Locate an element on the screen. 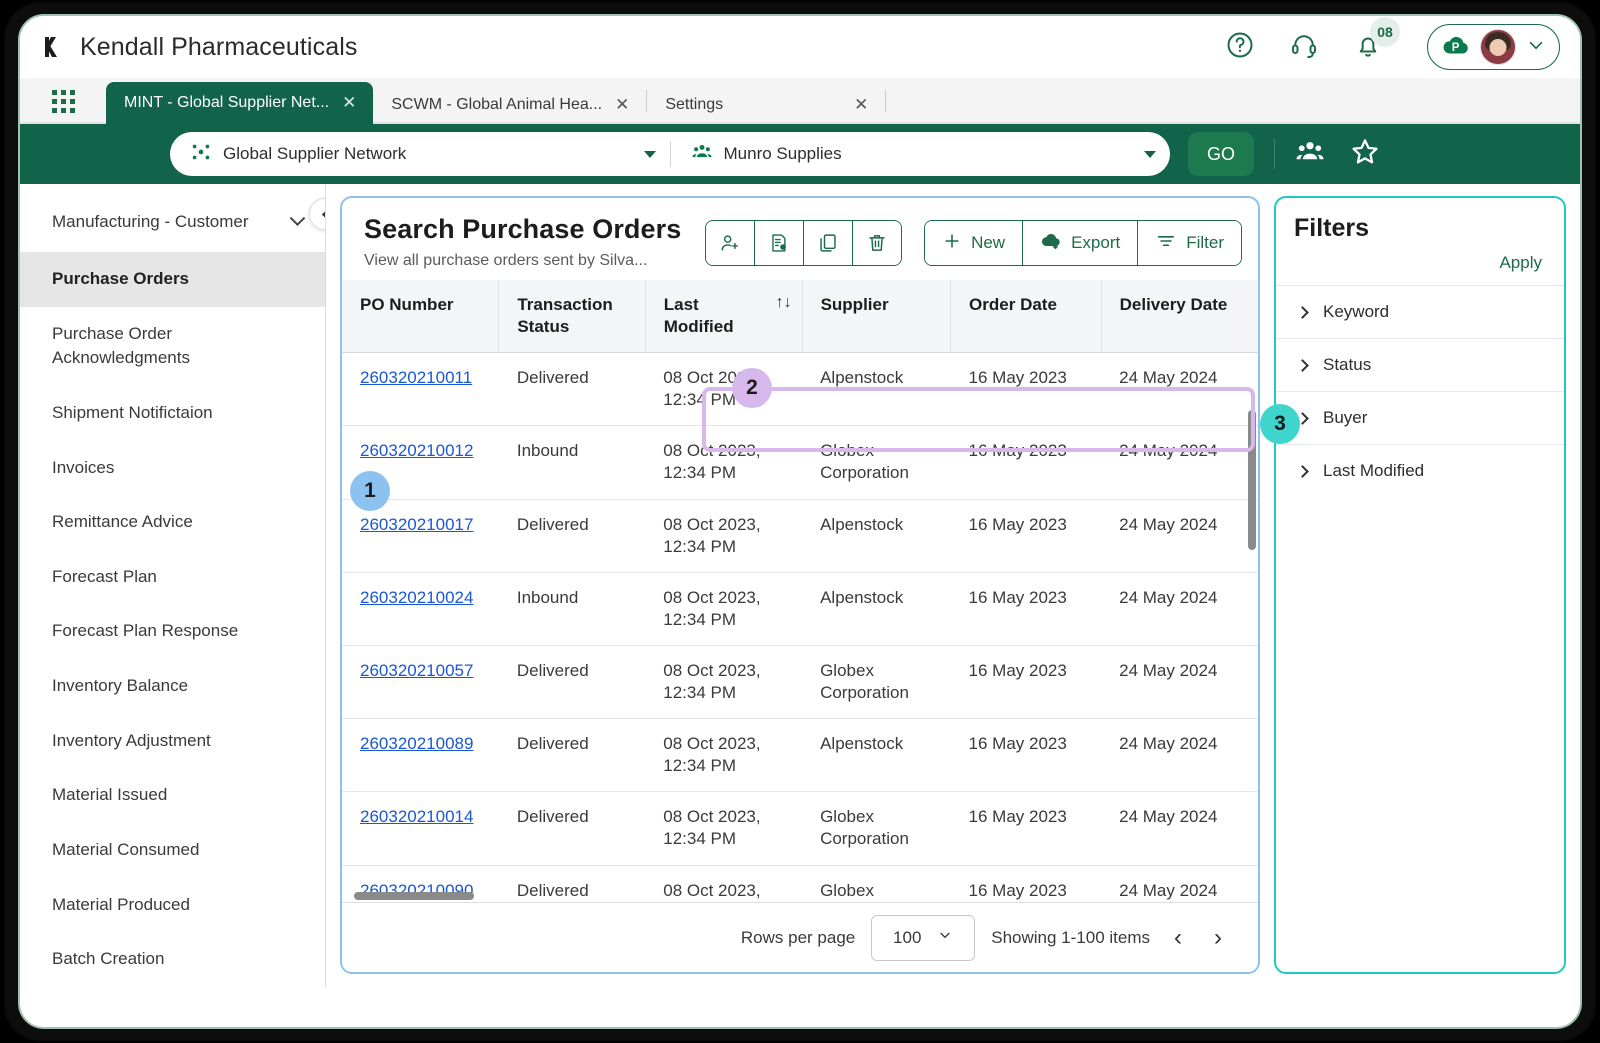 Image resolution: width=1600 pixels, height=1043 pixels. po-number-link: 260320210012 is located at coordinates (416, 450).